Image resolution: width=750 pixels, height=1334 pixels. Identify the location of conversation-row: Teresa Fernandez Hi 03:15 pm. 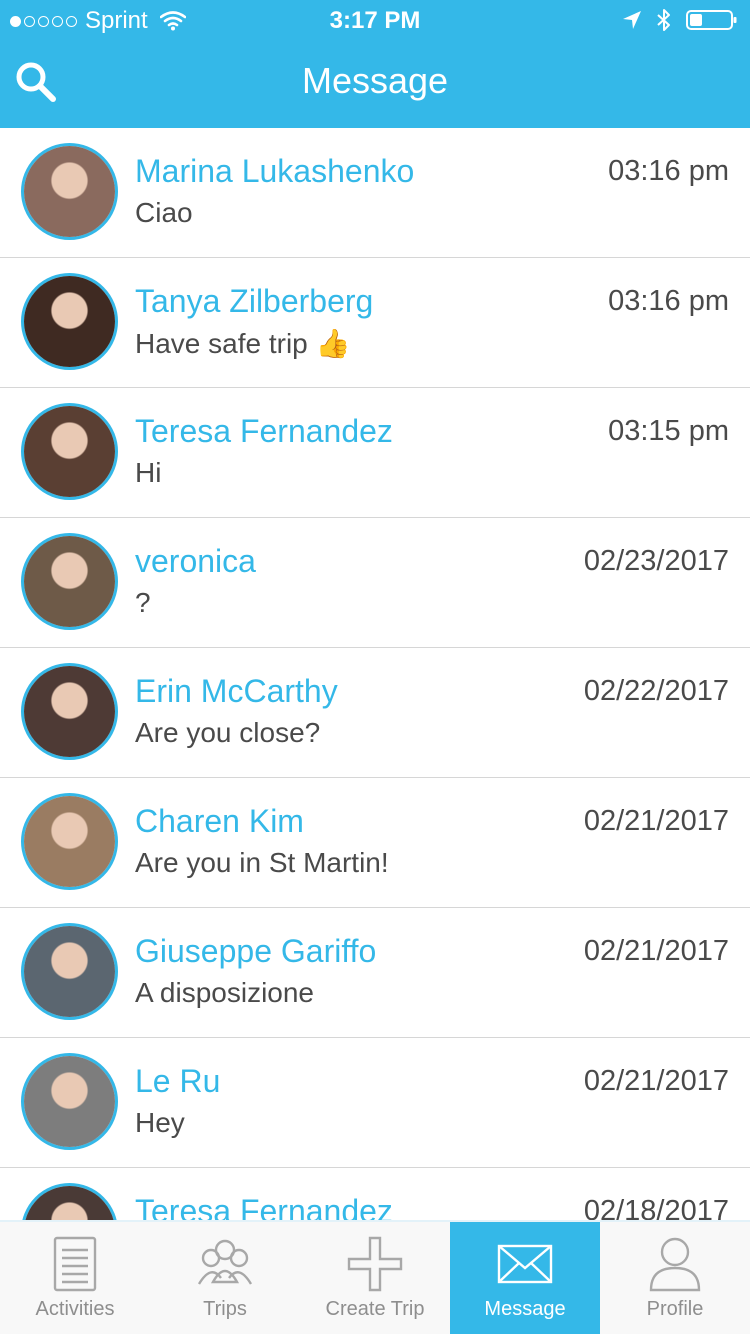
(375, 453).